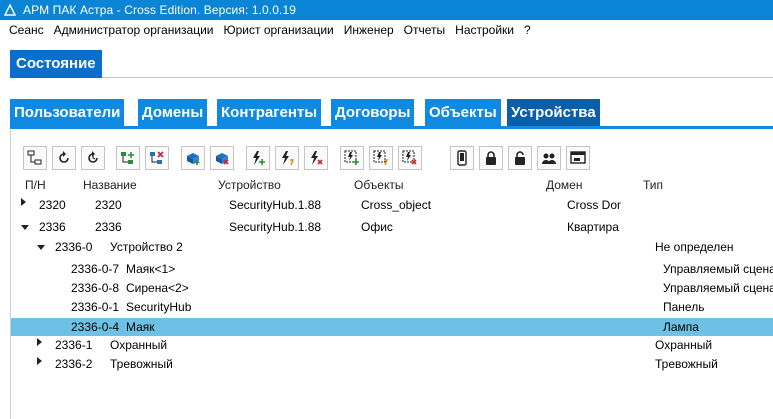 This screenshot has width=773, height=419. I want to click on cell-pn: 2336-0-1, so click(95, 307).